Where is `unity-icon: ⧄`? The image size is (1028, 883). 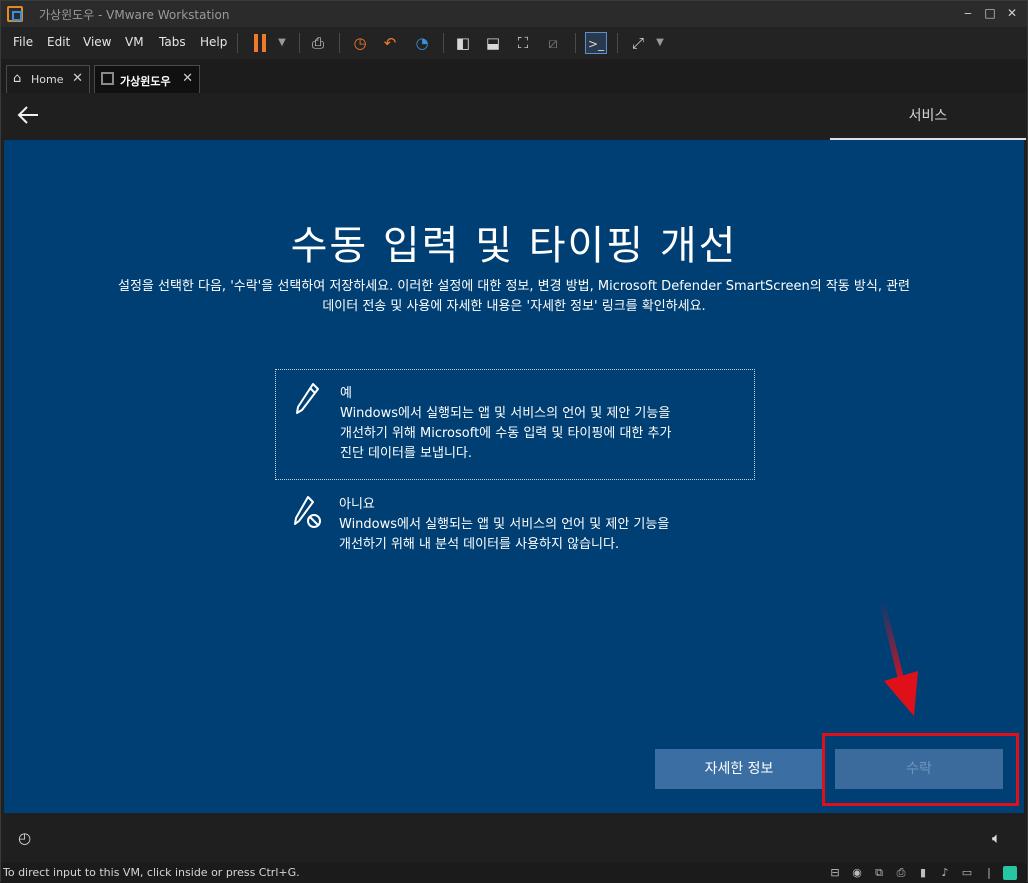 unity-icon: ⧄ is located at coordinates (553, 43).